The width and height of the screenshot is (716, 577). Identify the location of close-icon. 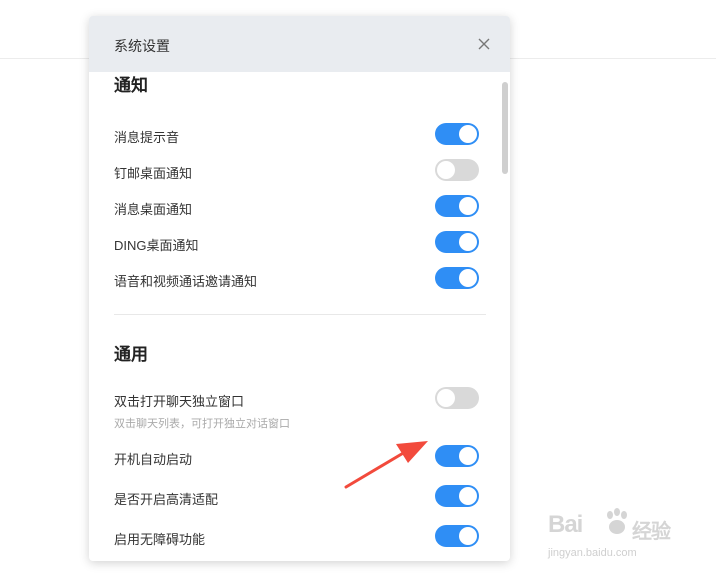
(484, 44).